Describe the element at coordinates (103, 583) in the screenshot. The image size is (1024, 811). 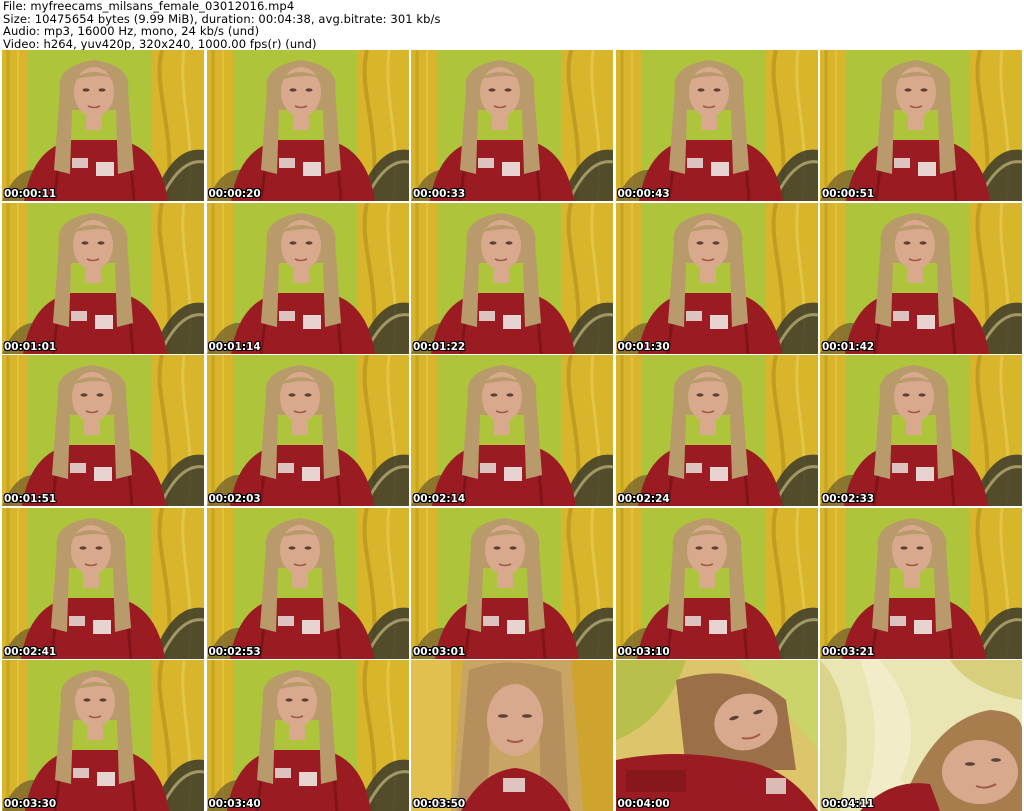
I see `video-frame-thumbnail: 00:02:41` at that location.